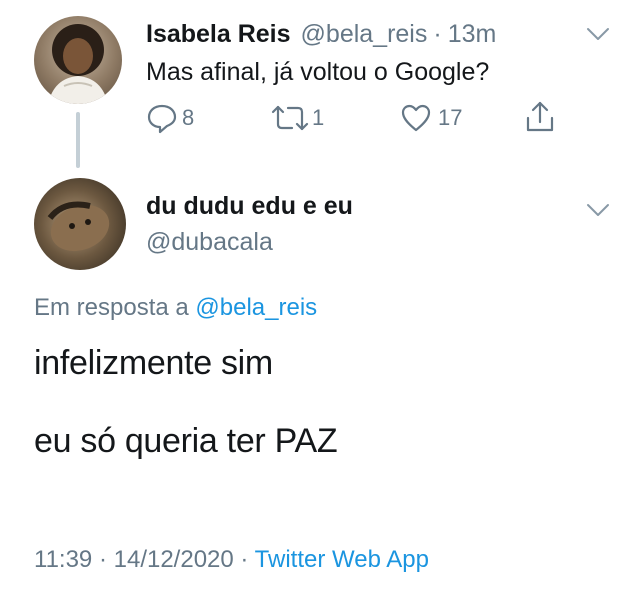 The height and width of the screenshot is (592, 640). I want to click on replying-to-line: Em resposta a @bela_reis, so click(175, 308).